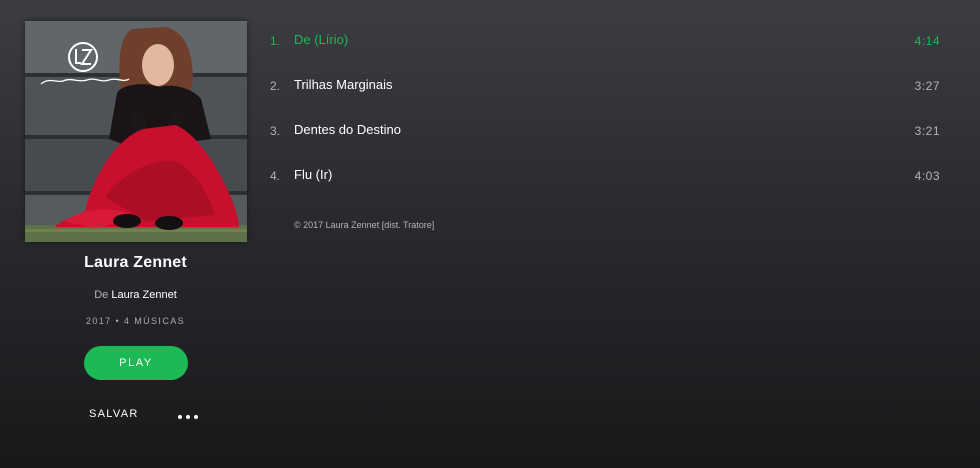 Image resolution: width=980 pixels, height=468 pixels. Describe the element at coordinates (274, 86) in the screenshot. I see `track-number: 2.` at that location.